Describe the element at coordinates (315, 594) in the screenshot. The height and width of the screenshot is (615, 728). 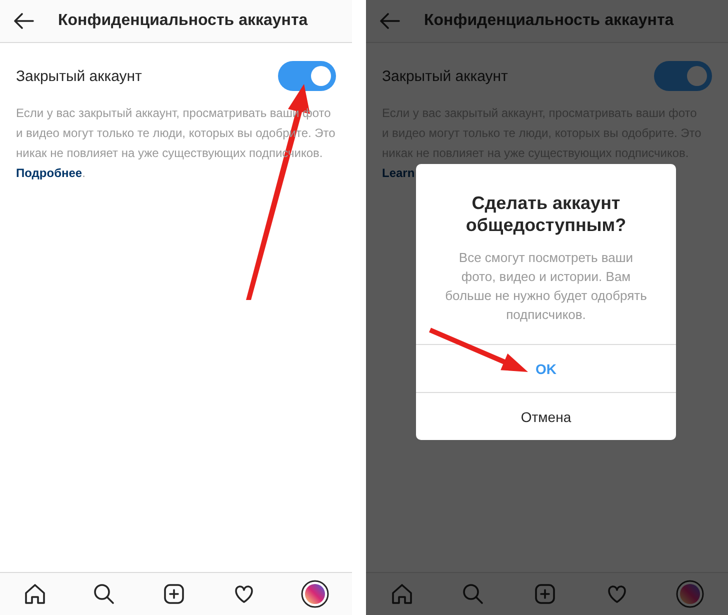
I see `profile-avatar-icon` at that location.